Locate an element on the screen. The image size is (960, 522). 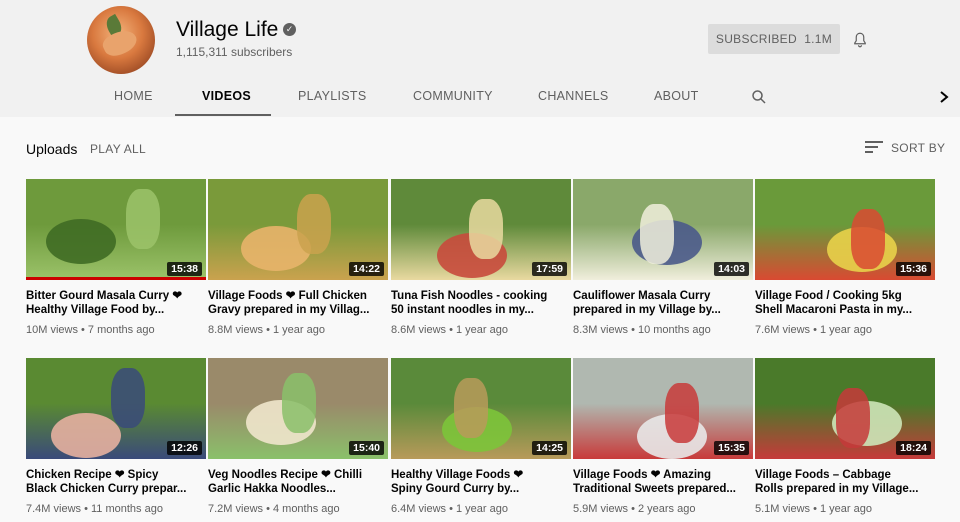
video-meta: 7.6M views • 1 year ago is located at coordinates (813, 330).